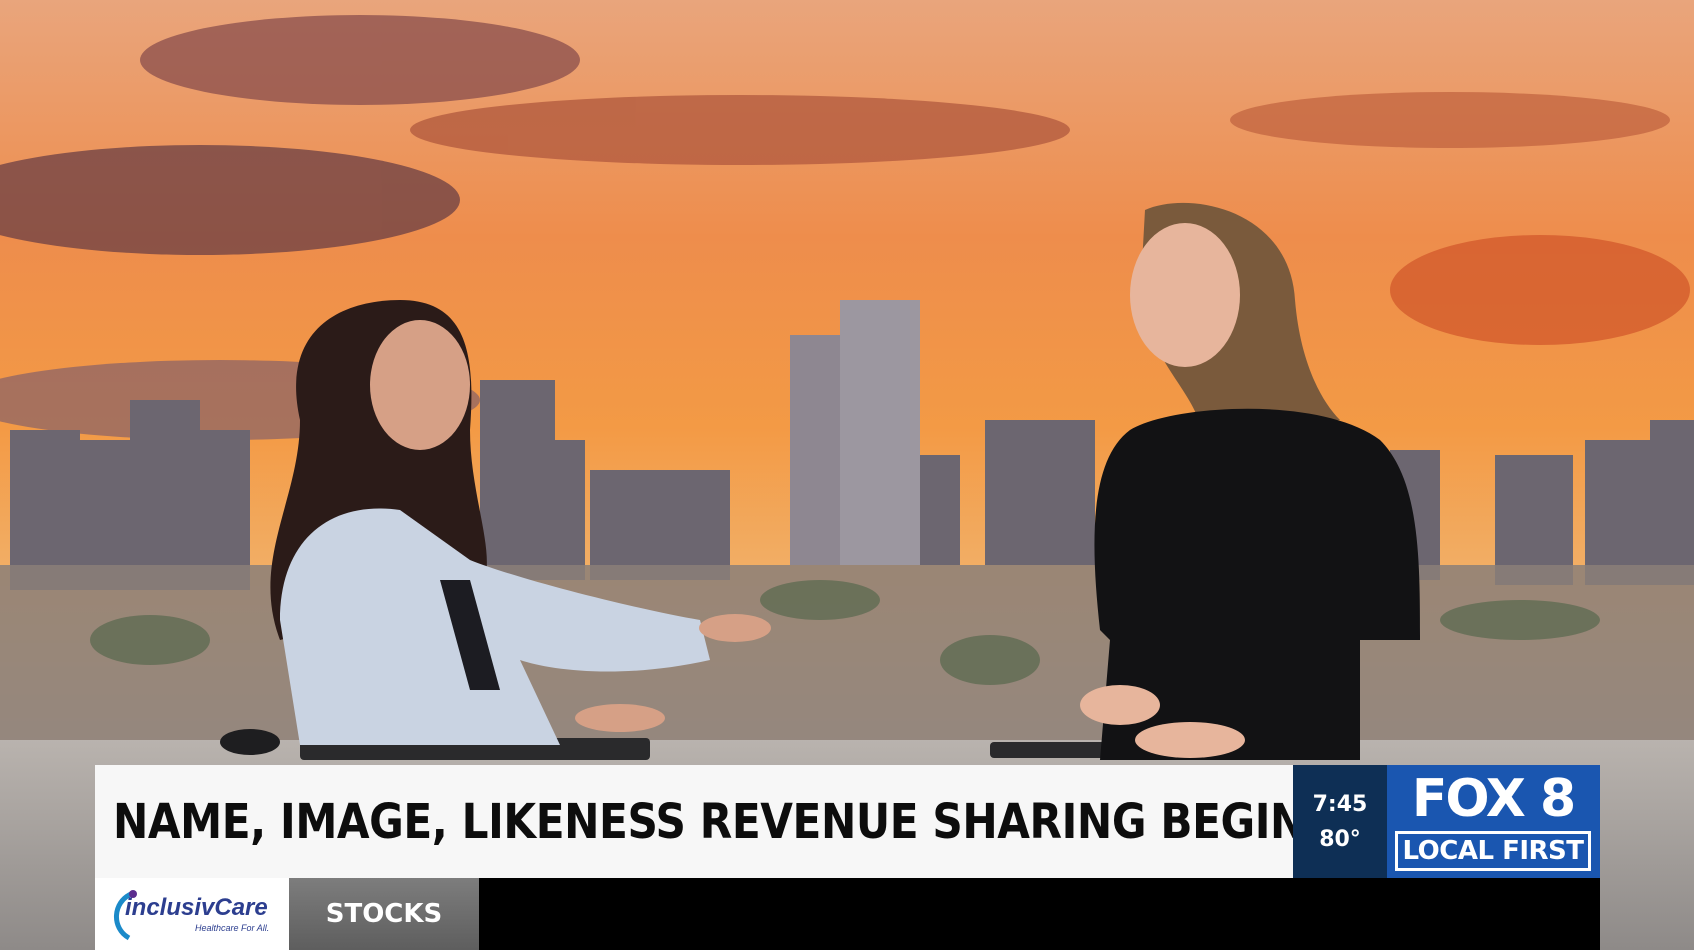 The image size is (1694, 950). What do you see at coordinates (847, 914) in the screenshot?
I see `ticker-bar: inclusivCare Healthcare For All. STOCKS` at bounding box center [847, 914].